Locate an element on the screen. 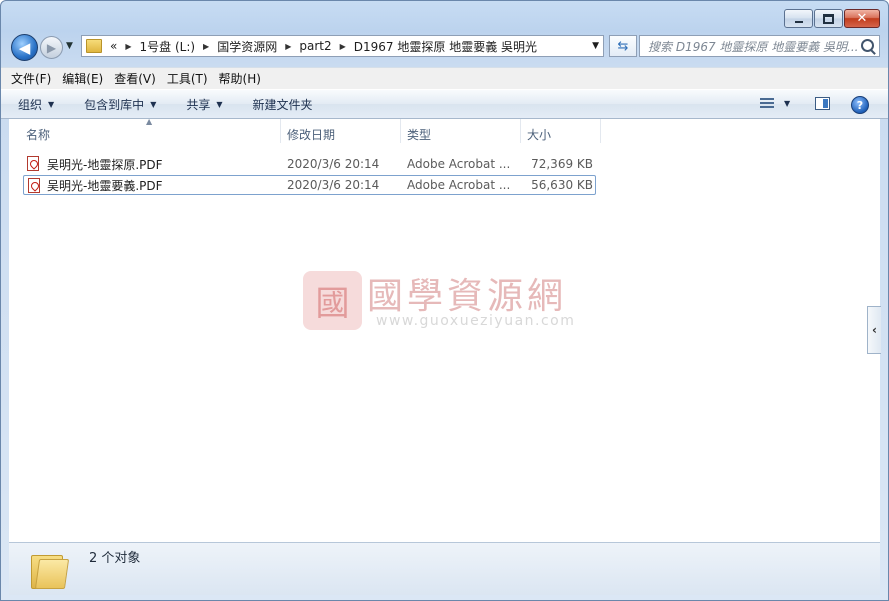  minimize-icon is located at coordinates (798, 21).